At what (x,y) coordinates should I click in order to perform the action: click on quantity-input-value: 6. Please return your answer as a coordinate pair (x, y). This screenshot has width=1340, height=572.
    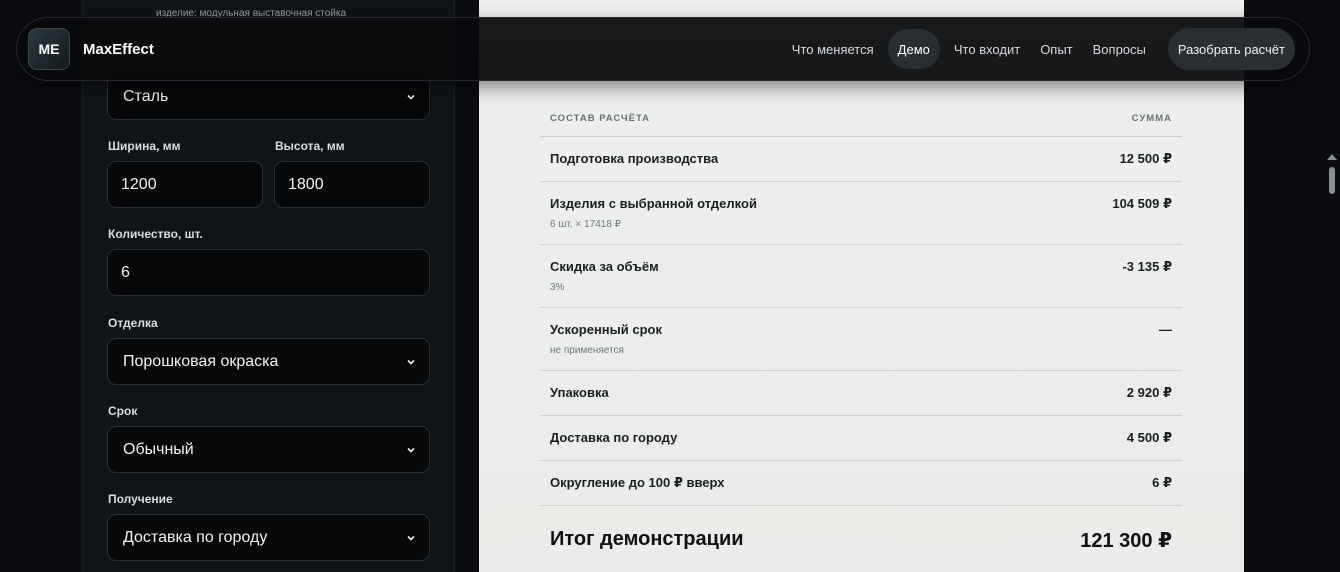
    Looking at the image, I should click on (125, 272).